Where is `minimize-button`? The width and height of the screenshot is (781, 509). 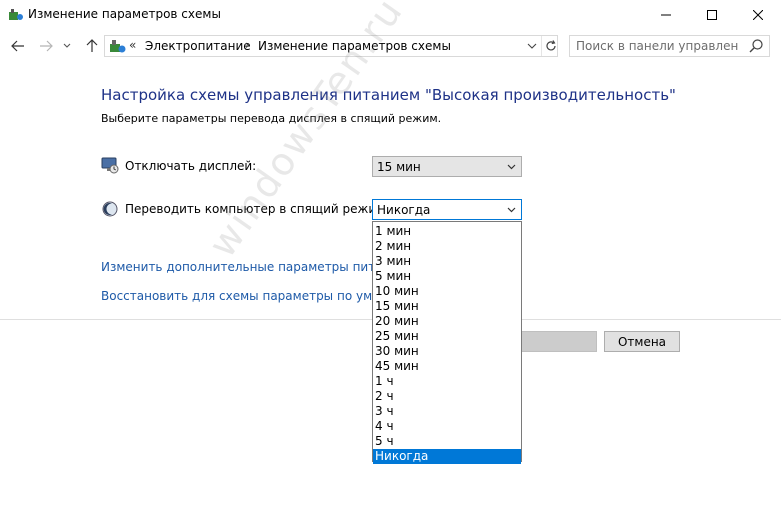 minimize-button is located at coordinates (666, 15).